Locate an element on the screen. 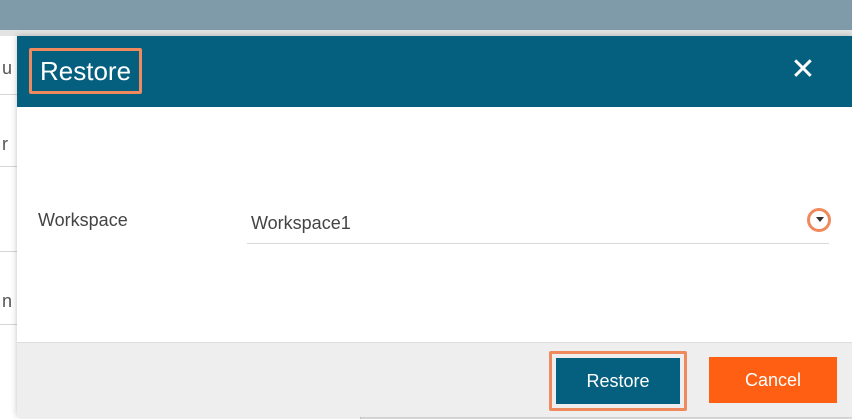 Image resolution: width=852 pixels, height=419 pixels. background-cell-text: u is located at coordinates (7, 68).